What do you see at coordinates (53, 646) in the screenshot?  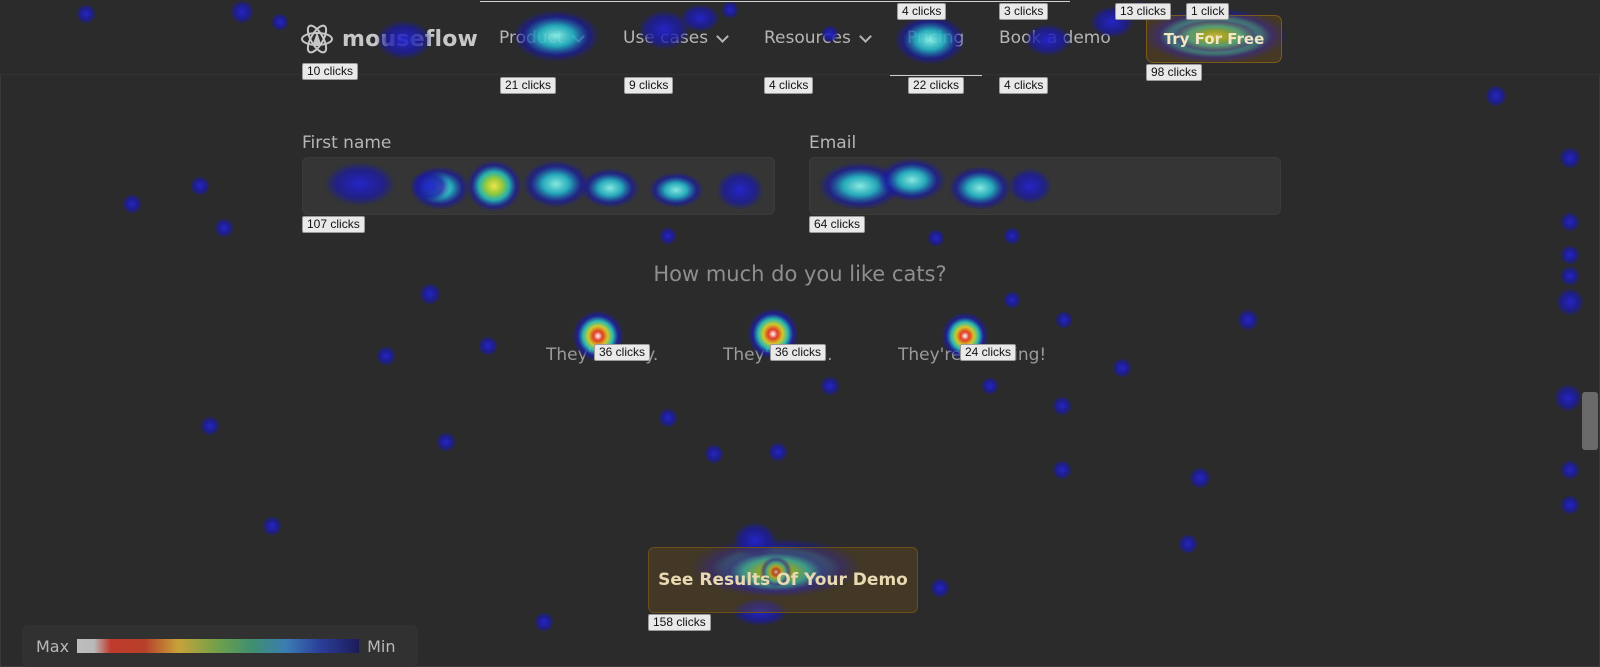 I see `legend-max-label: Max` at bounding box center [53, 646].